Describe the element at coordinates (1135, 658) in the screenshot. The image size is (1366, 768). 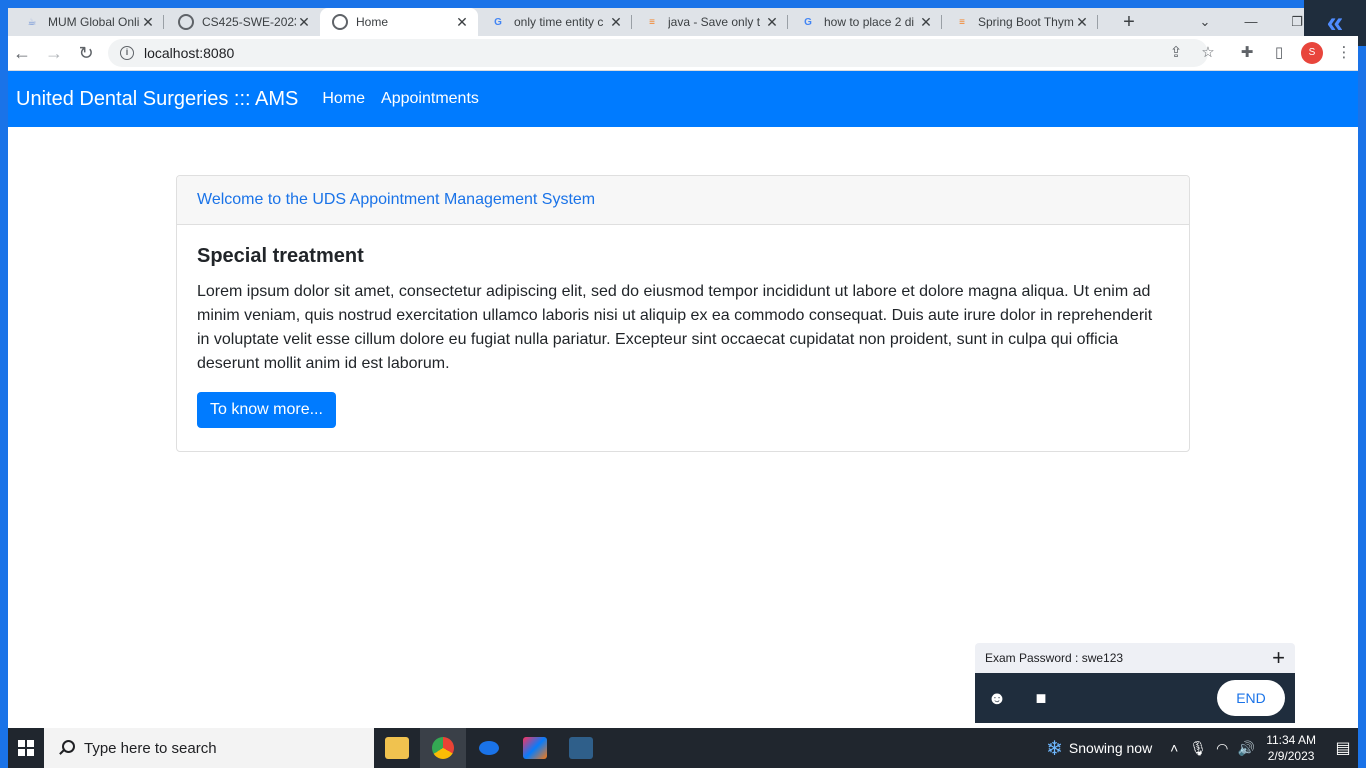
I see `proctor-header: Exam Password : swe123 +` at that location.